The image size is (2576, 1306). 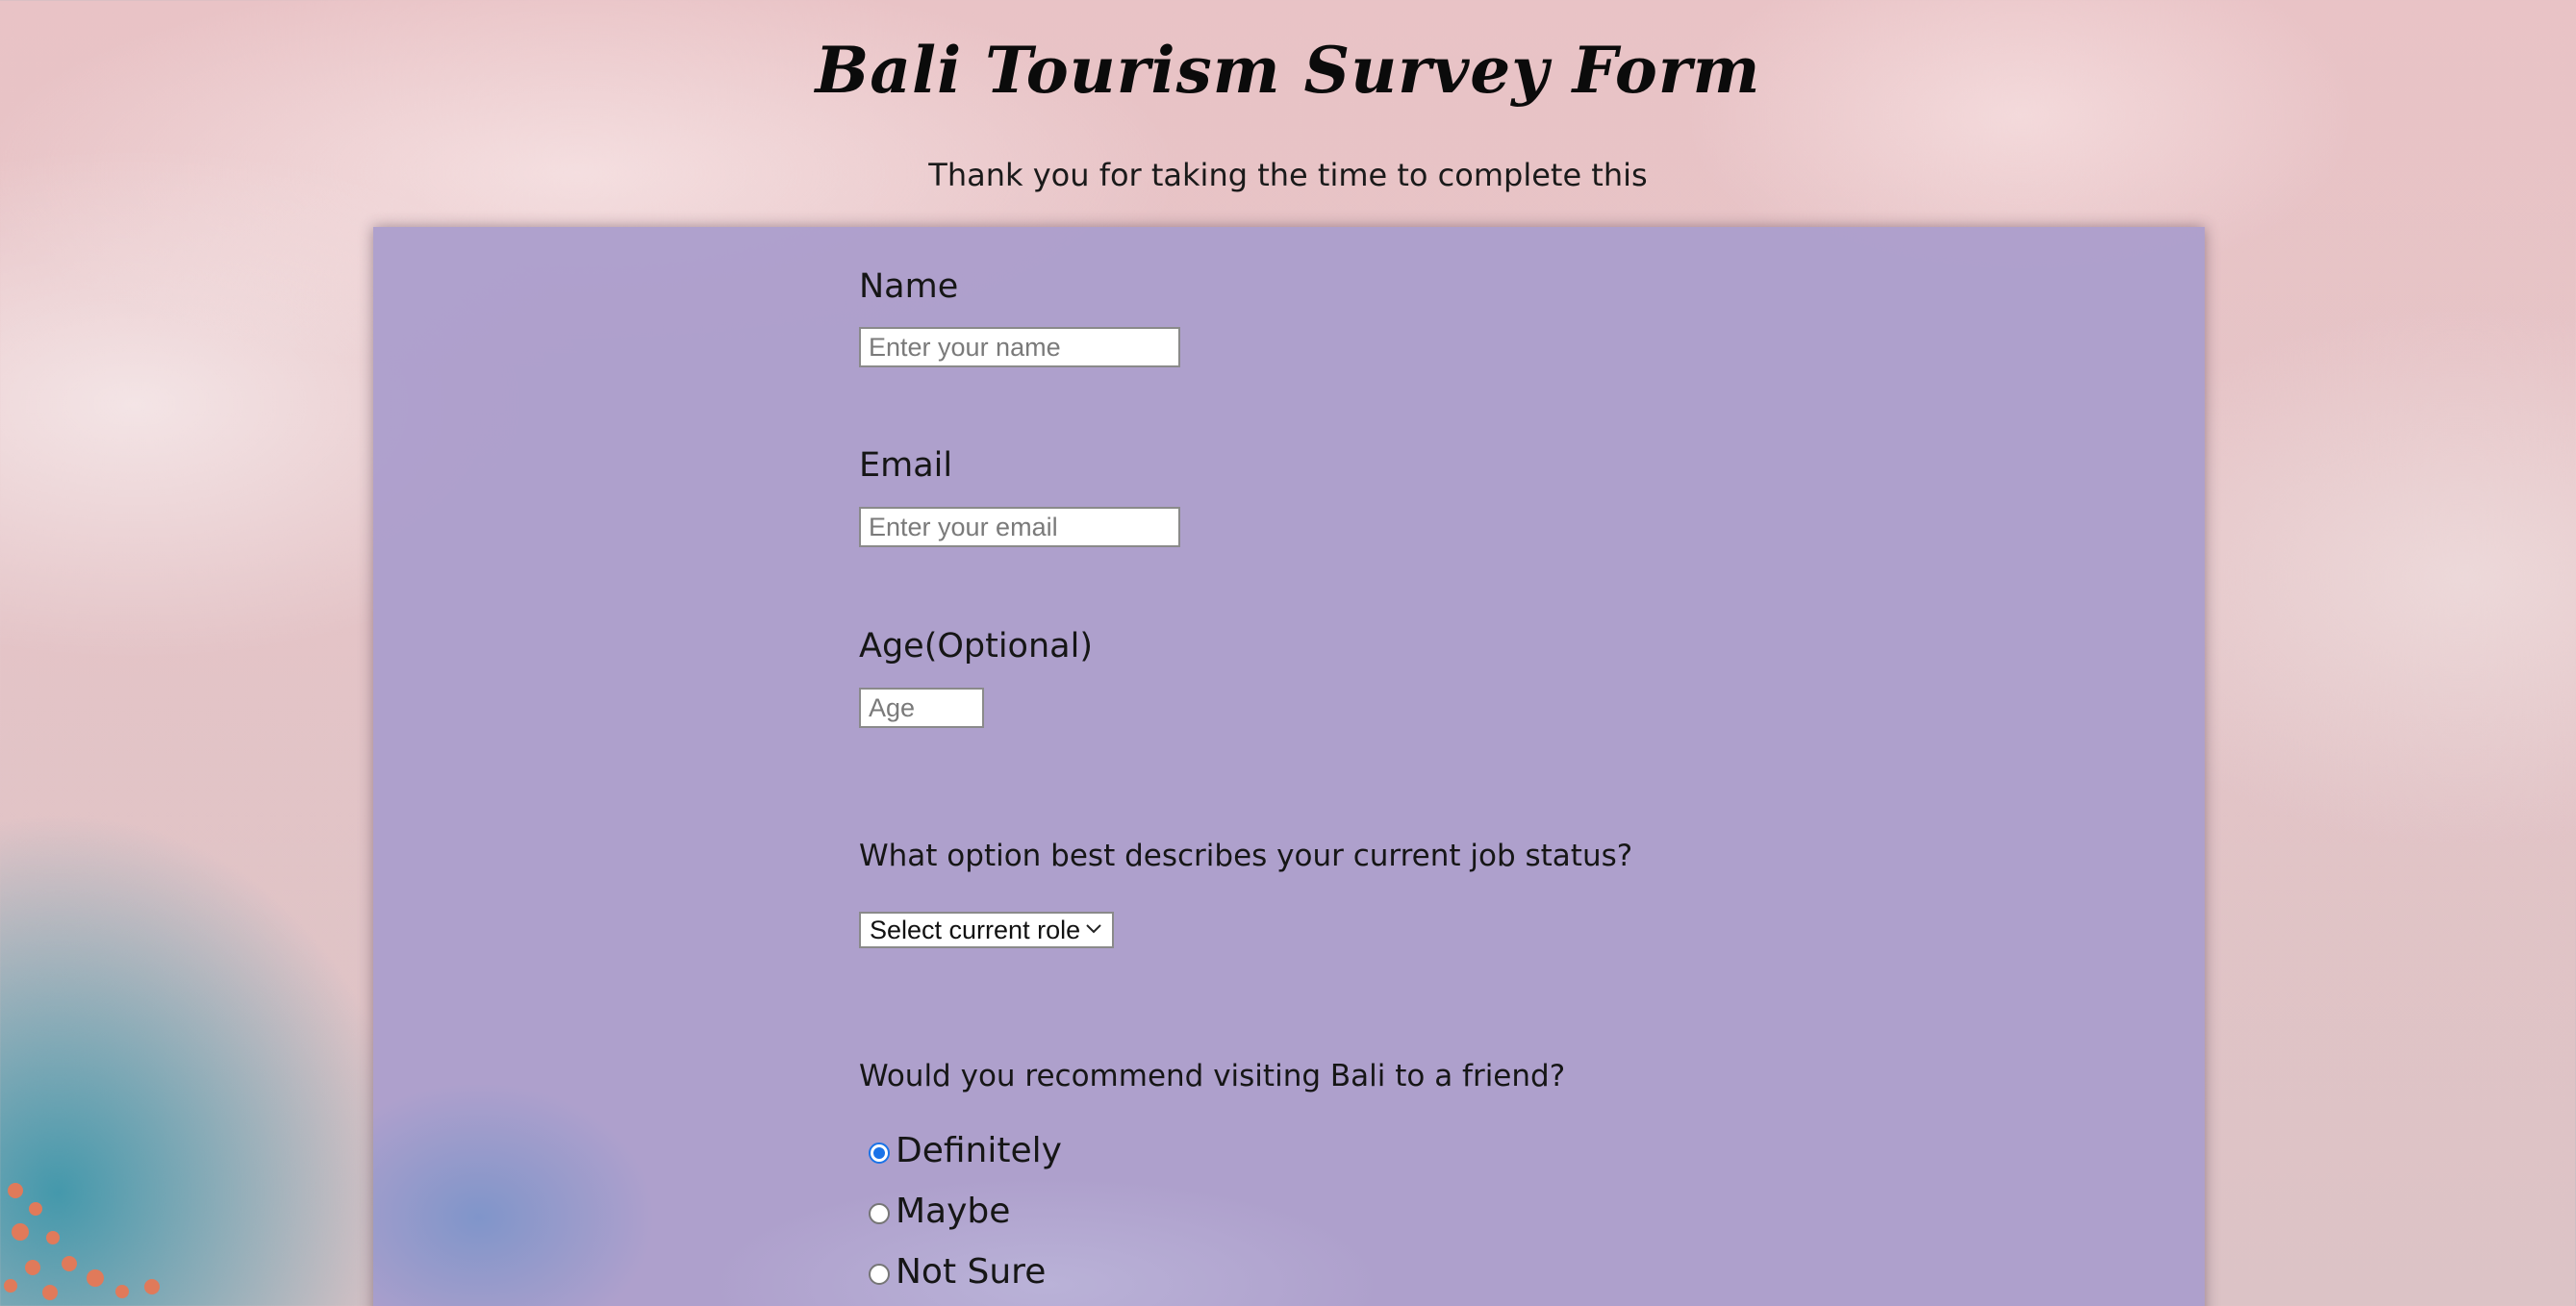 I want to click on job-status-select: Select current role, so click(x=987, y=930).